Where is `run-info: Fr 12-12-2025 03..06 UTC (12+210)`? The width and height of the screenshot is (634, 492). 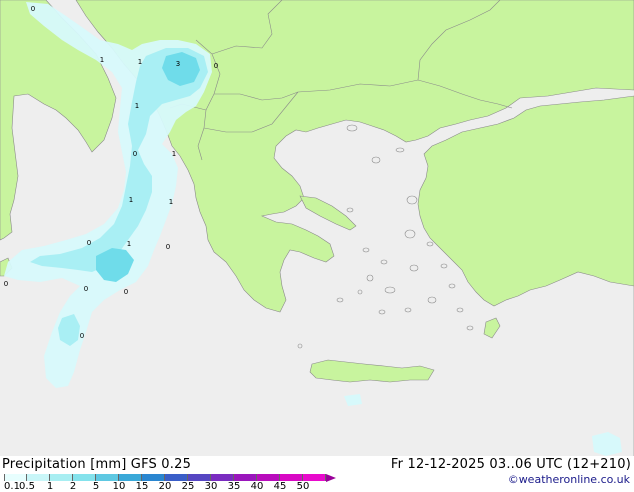
run-info: Fr 12-12-2025 03..06 UTC (12+210) is located at coordinates (510, 464).